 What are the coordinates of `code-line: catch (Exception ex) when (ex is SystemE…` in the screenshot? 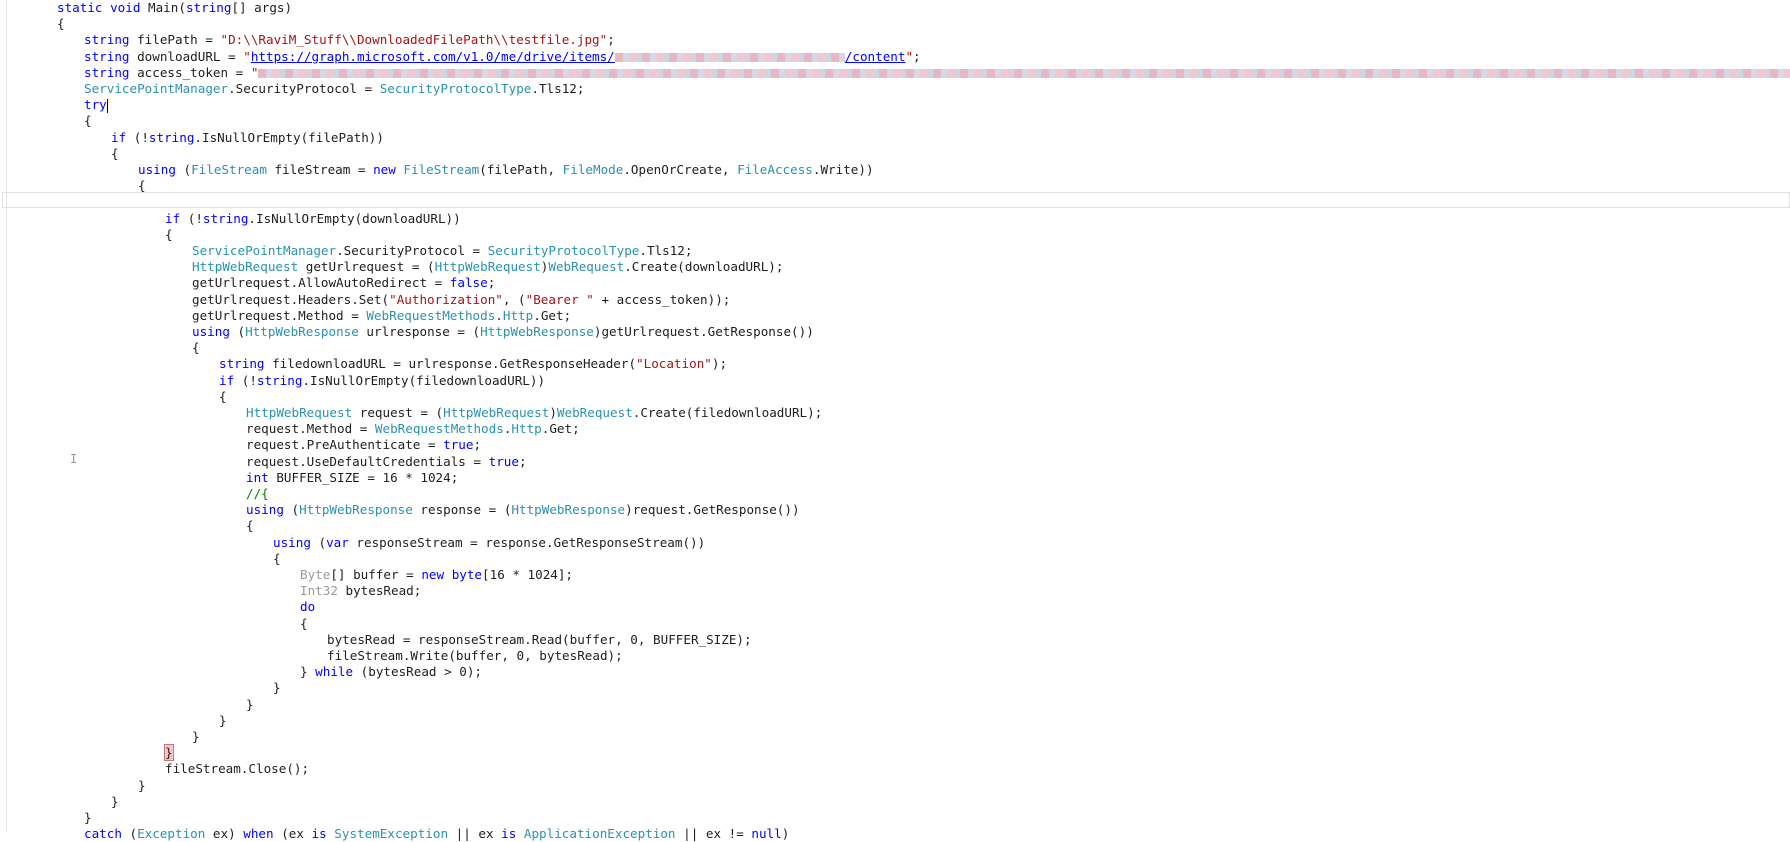 It's located at (436, 834).